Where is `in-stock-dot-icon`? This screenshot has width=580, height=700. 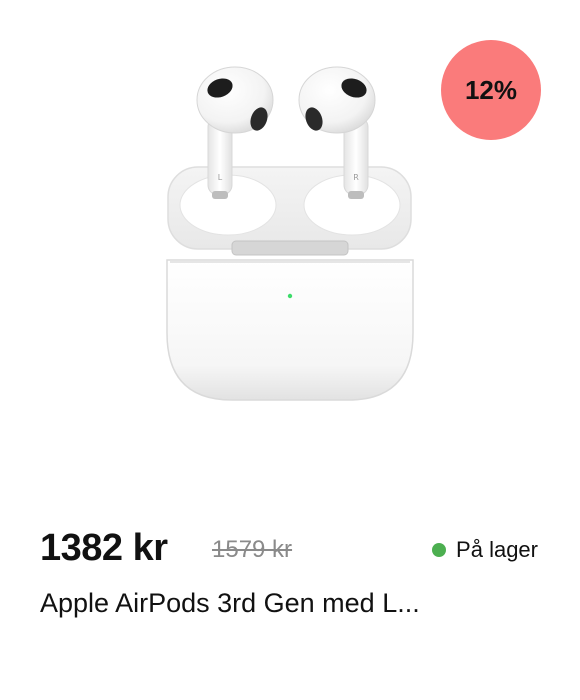 in-stock-dot-icon is located at coordinates (439, 550).